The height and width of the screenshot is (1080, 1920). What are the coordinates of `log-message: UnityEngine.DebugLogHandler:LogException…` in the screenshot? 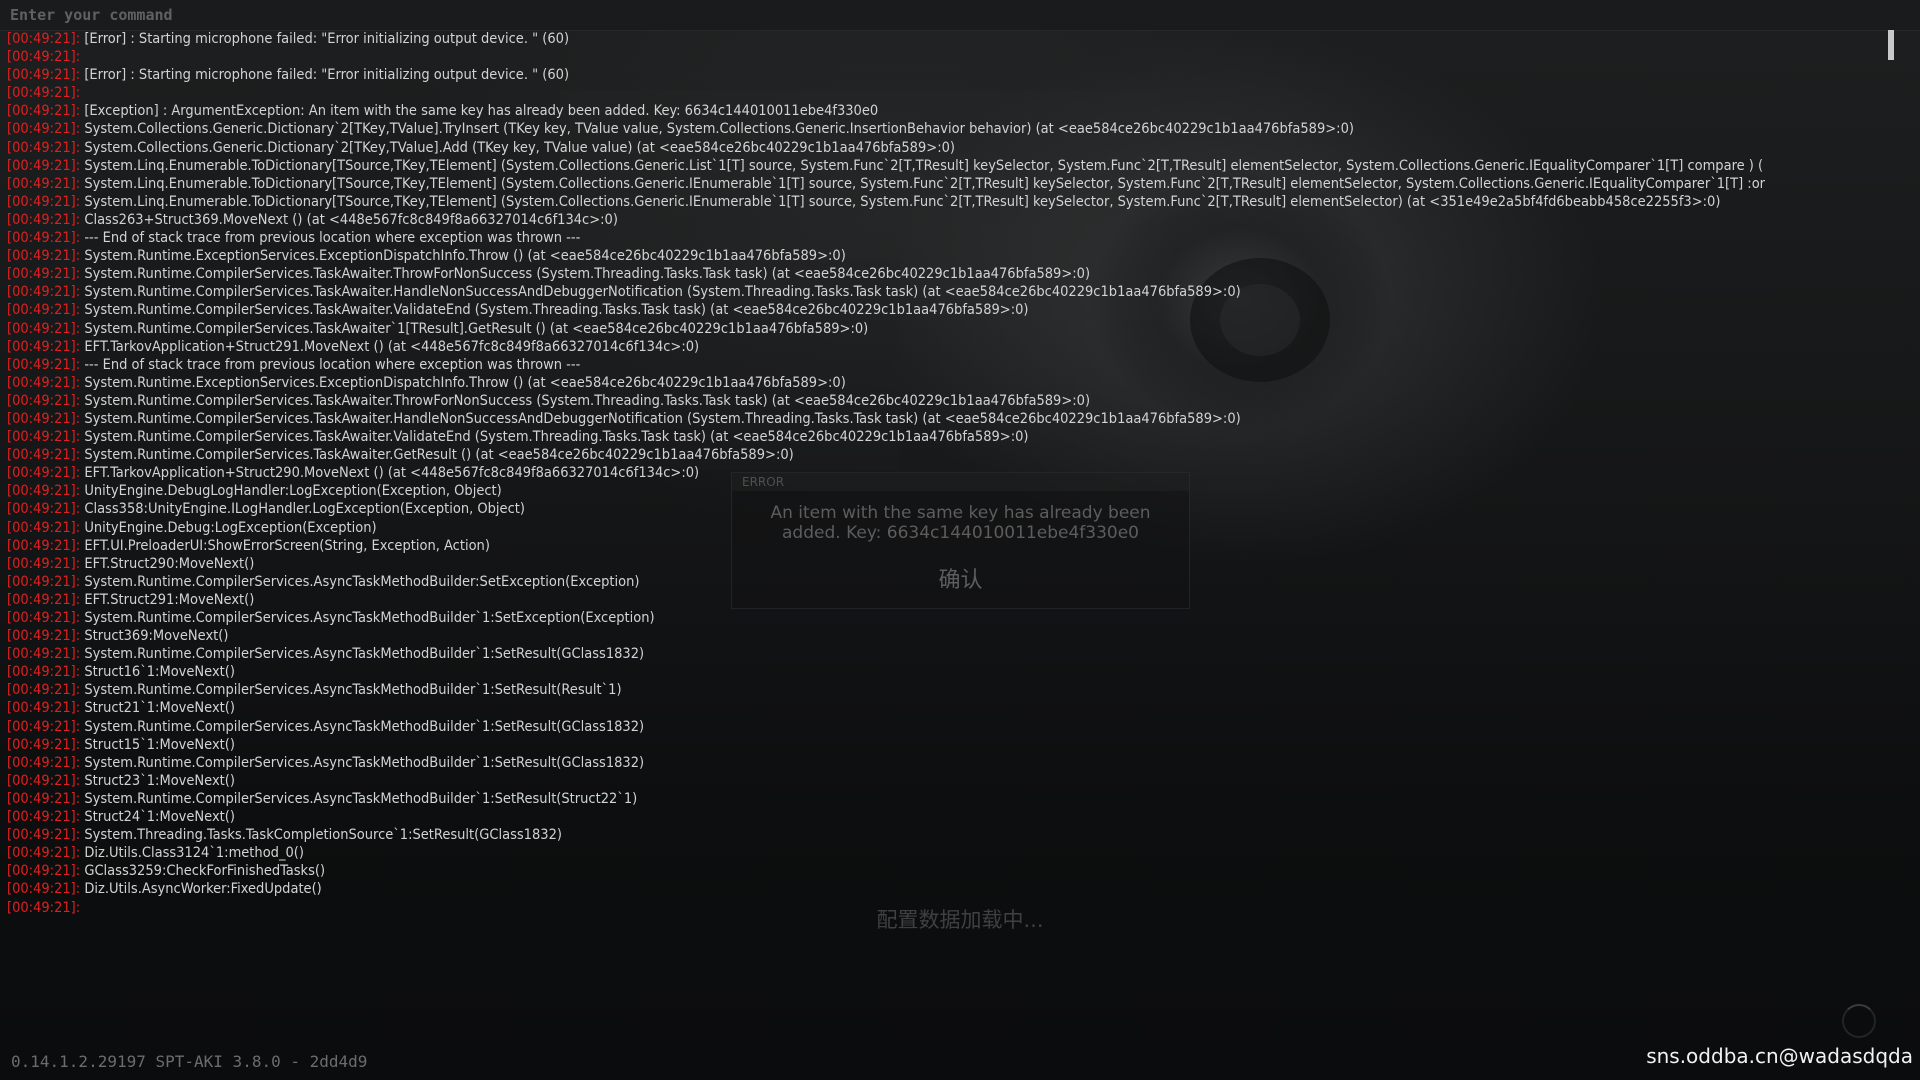 It's located at (293, 491).